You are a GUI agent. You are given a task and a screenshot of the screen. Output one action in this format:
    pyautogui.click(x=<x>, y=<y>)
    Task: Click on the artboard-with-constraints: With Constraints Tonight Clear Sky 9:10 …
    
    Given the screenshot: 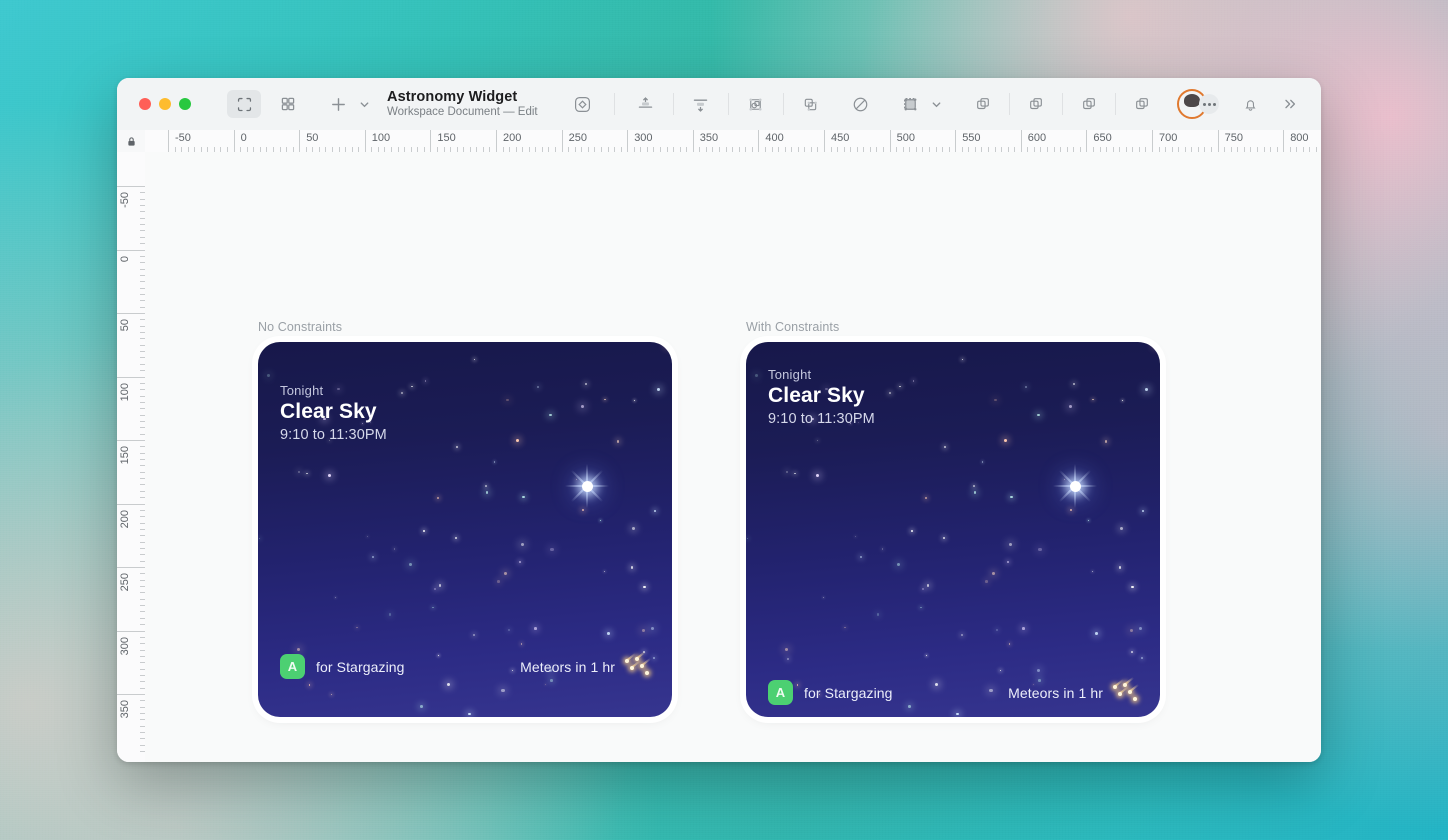 What is the action you would take?
    pyautogui.click(x=953, y=518)
    